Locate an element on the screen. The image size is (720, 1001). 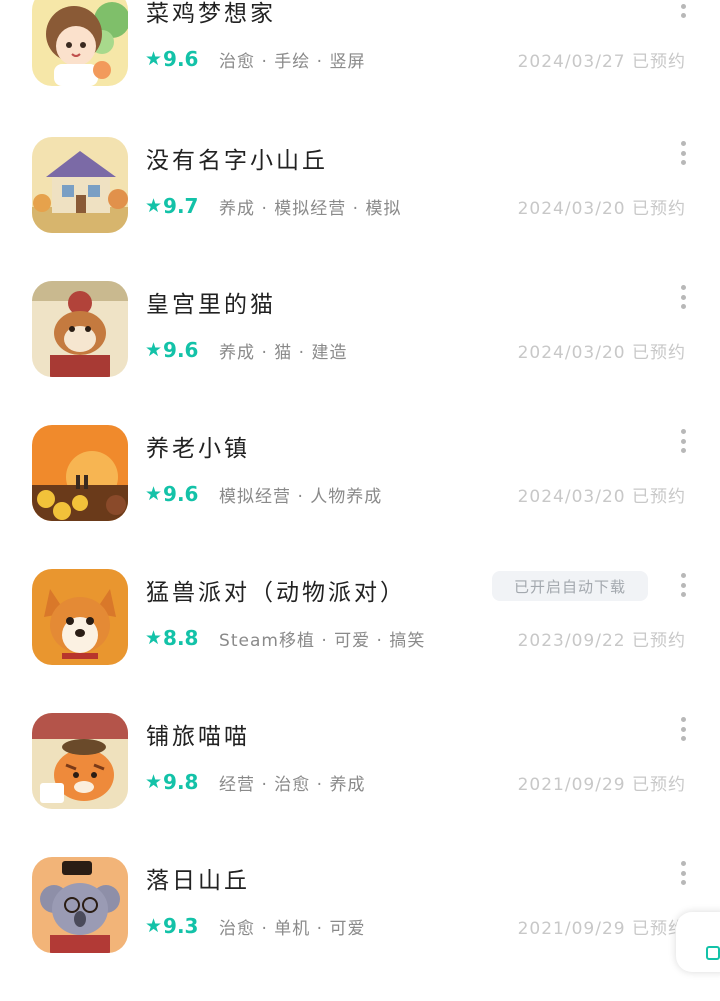
game-title: 猛兽派对（动物派对） is located at coordinates (276, 593).